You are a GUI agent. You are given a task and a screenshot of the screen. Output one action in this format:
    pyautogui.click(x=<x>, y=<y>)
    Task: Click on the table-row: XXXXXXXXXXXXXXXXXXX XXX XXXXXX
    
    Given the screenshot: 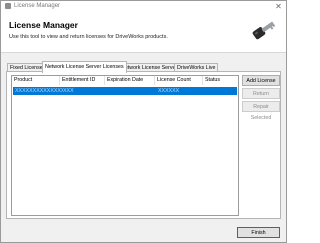 What is the action you would take?
    pyautogui.click(x=125, y=91)
    